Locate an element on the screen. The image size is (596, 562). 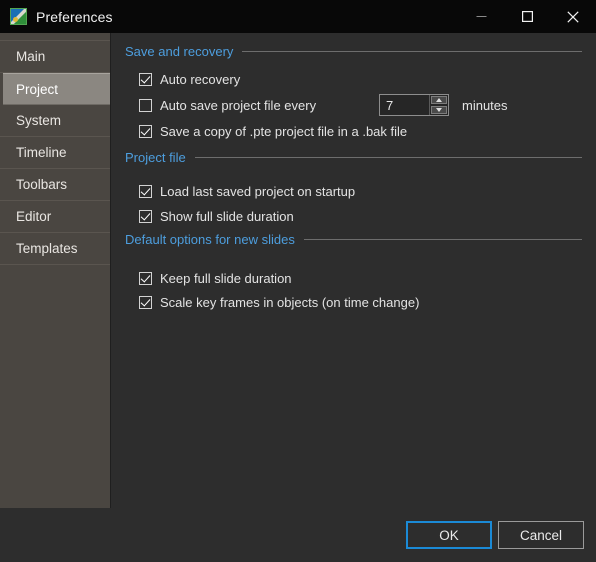
maximize-icon is located at coordinates (527, 16).